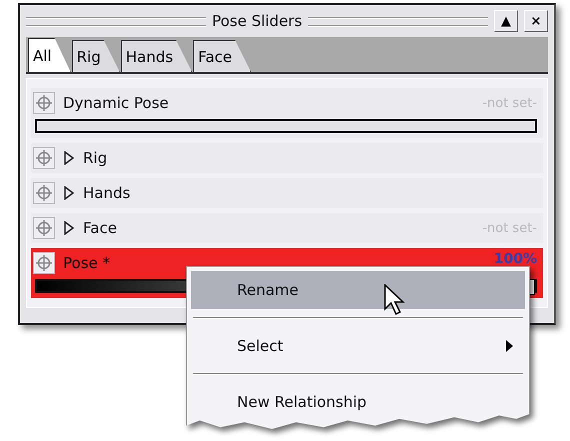  I want to click on row-label: Face, so click(100, 228).